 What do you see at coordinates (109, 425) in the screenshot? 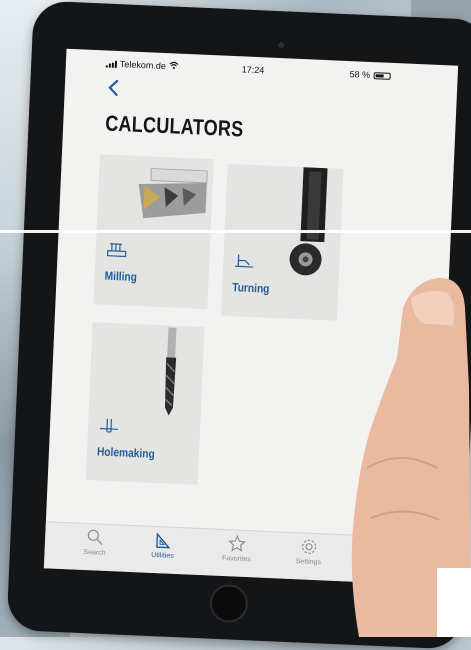
I see `holemaking-icon` at bounding box center [109, 425].